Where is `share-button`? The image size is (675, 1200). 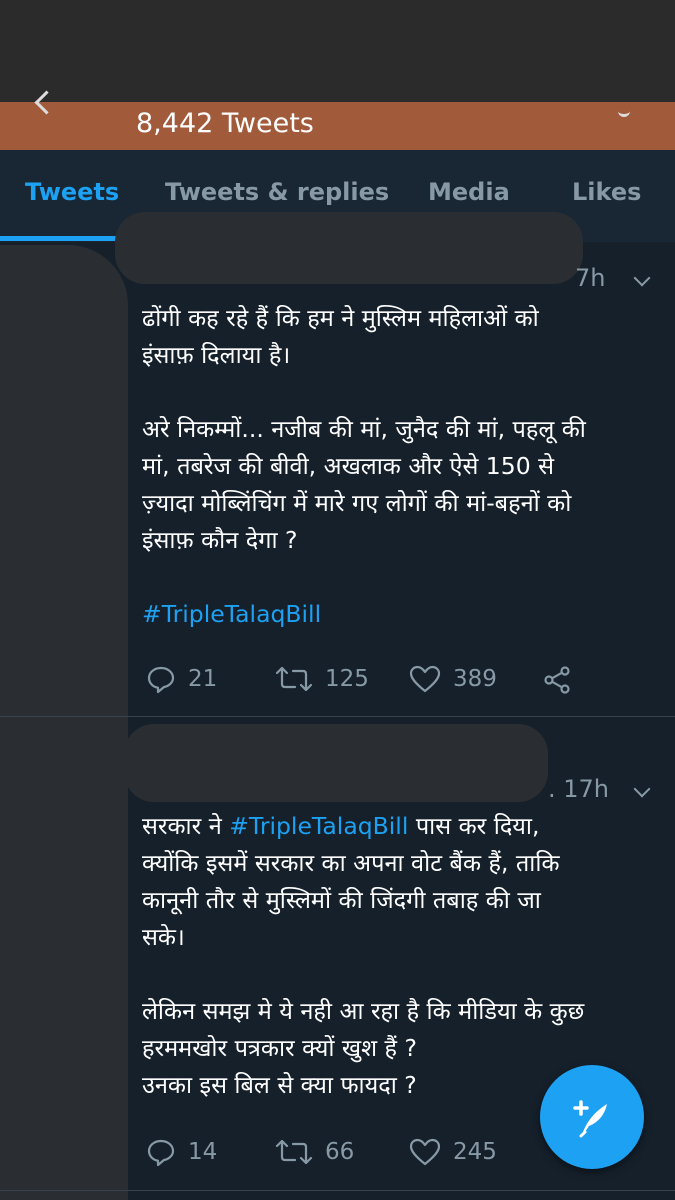
share-button is located at coordinates (563, 680).